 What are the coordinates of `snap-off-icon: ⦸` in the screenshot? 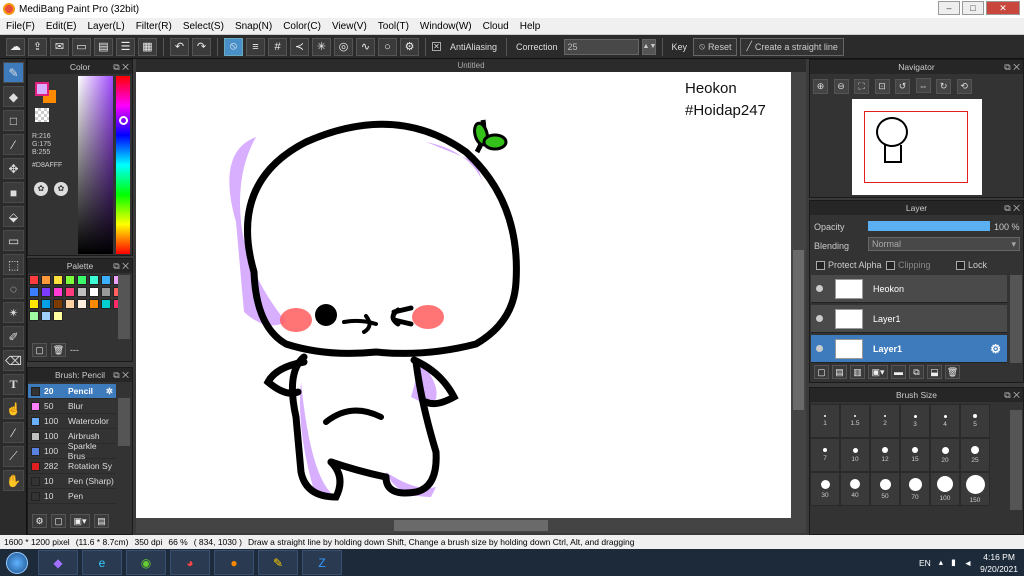 It's located at (233, 46).